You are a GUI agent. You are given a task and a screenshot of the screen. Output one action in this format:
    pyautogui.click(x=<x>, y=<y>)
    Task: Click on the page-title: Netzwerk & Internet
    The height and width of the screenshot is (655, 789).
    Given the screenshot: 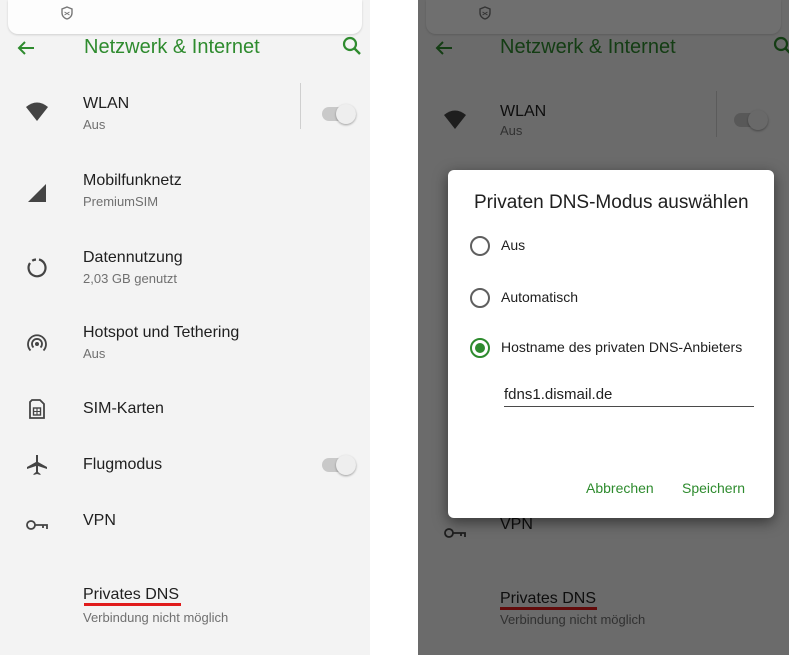 What is the action you would take?
    pyautogui.click(x=172, y=47)
    